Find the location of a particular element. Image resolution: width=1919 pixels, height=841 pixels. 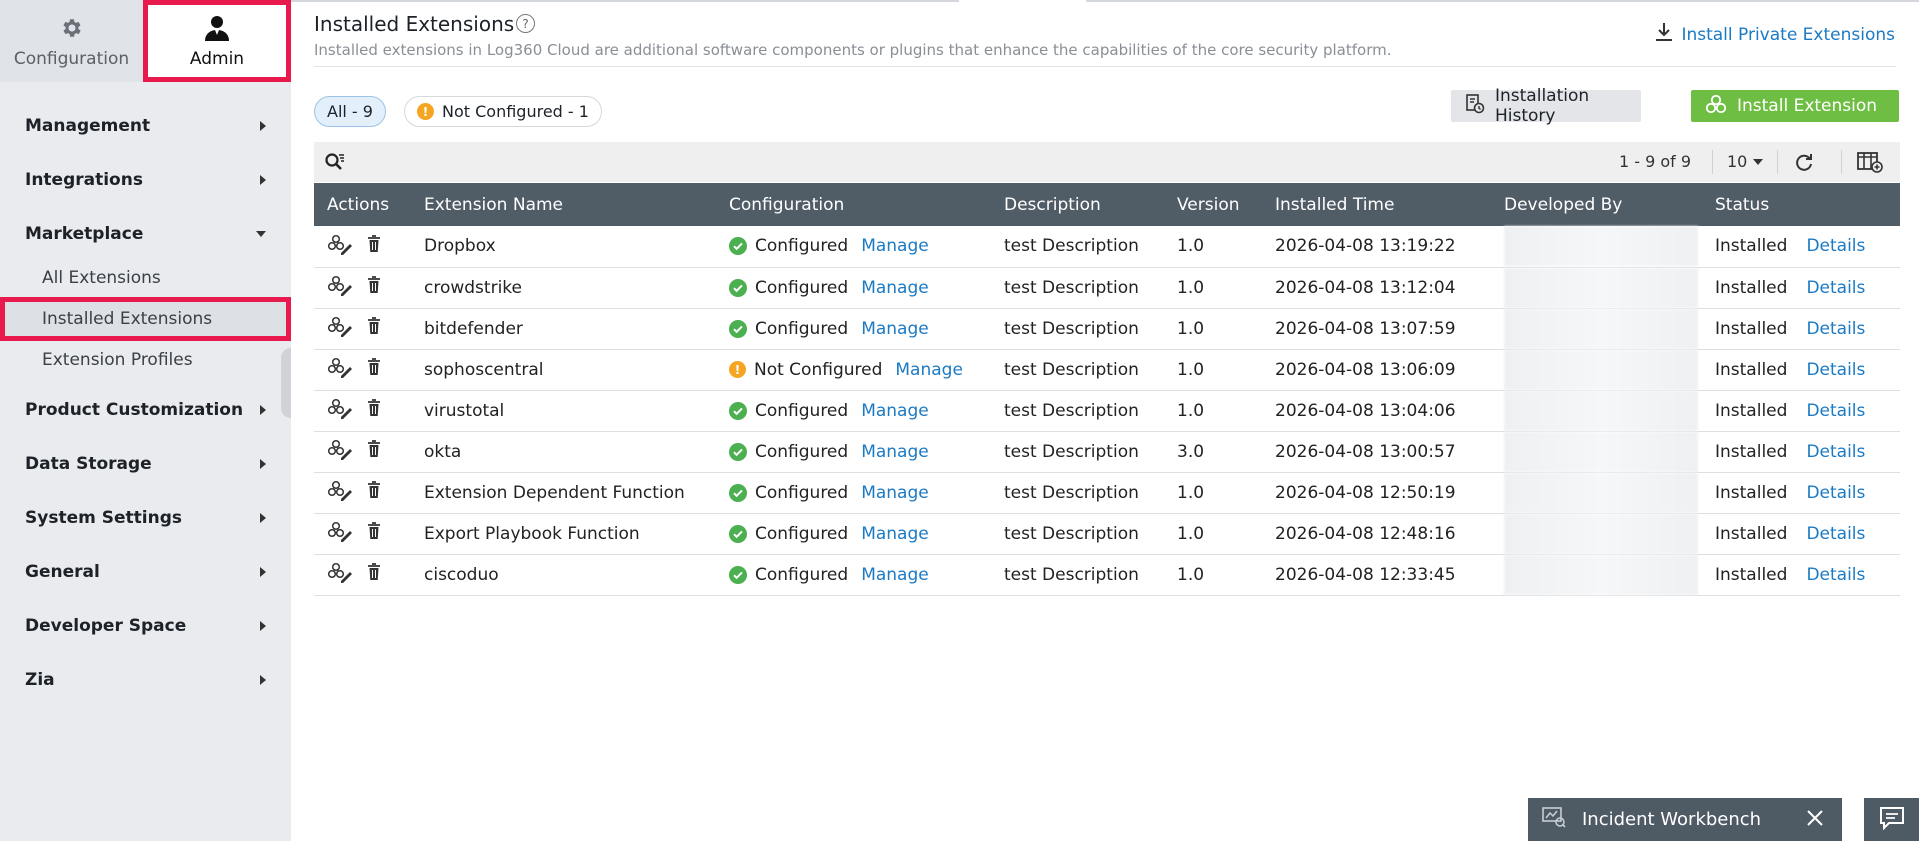

col-developed-by: Developed By is located at coordinates (1609, 204).